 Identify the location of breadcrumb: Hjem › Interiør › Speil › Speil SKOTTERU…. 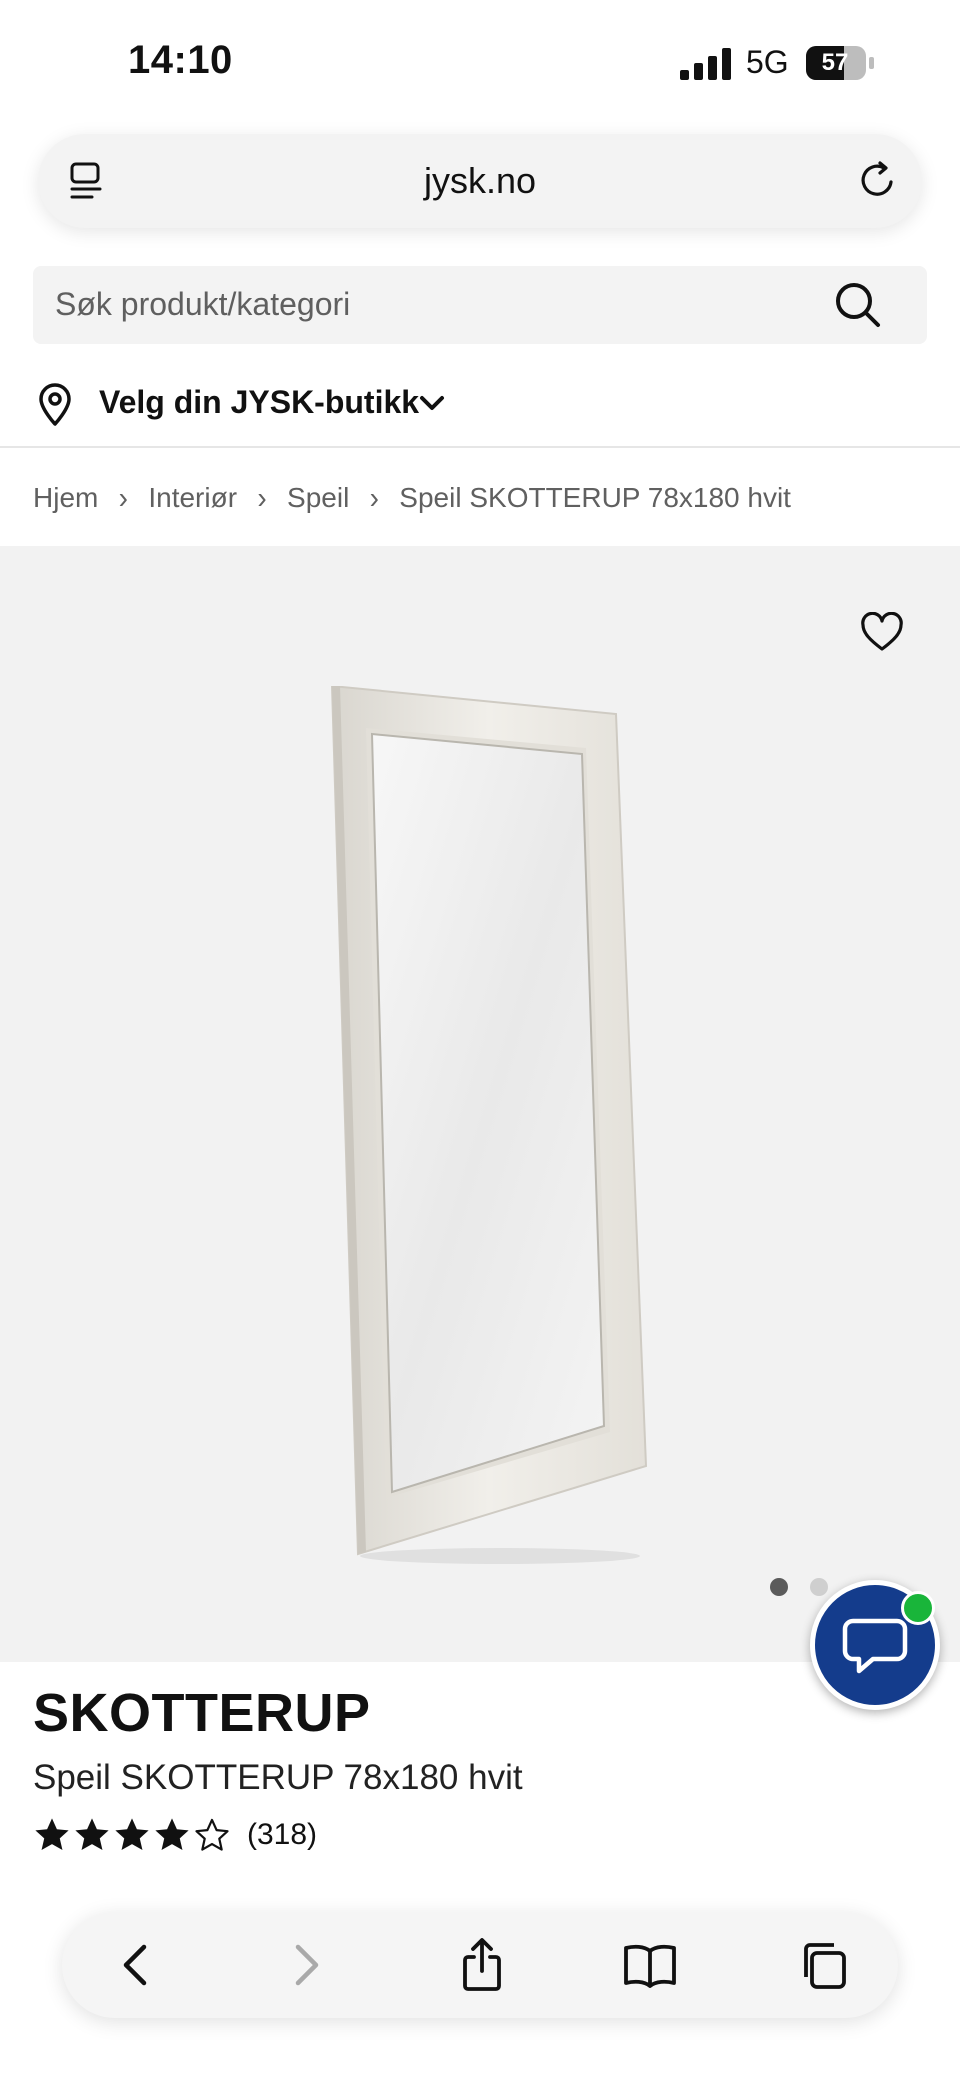
(412, 498).